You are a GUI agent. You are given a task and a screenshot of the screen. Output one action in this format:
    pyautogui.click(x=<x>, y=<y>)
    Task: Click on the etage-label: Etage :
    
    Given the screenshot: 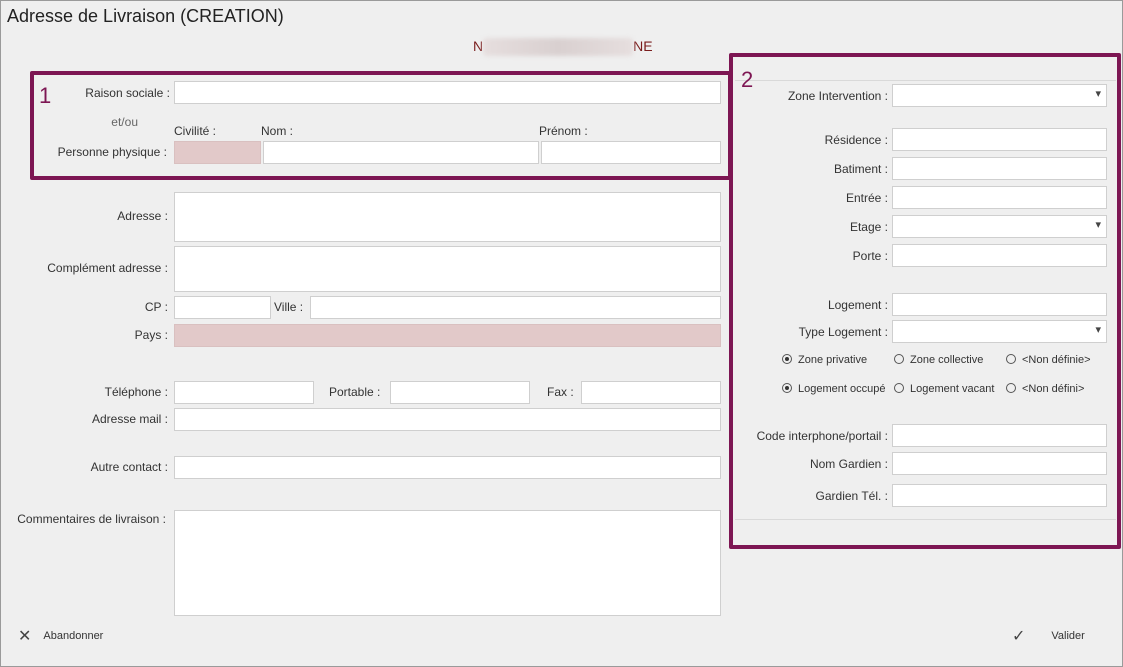 What is the action you would take?
    pyautogui.click(x=868, y=227)
    